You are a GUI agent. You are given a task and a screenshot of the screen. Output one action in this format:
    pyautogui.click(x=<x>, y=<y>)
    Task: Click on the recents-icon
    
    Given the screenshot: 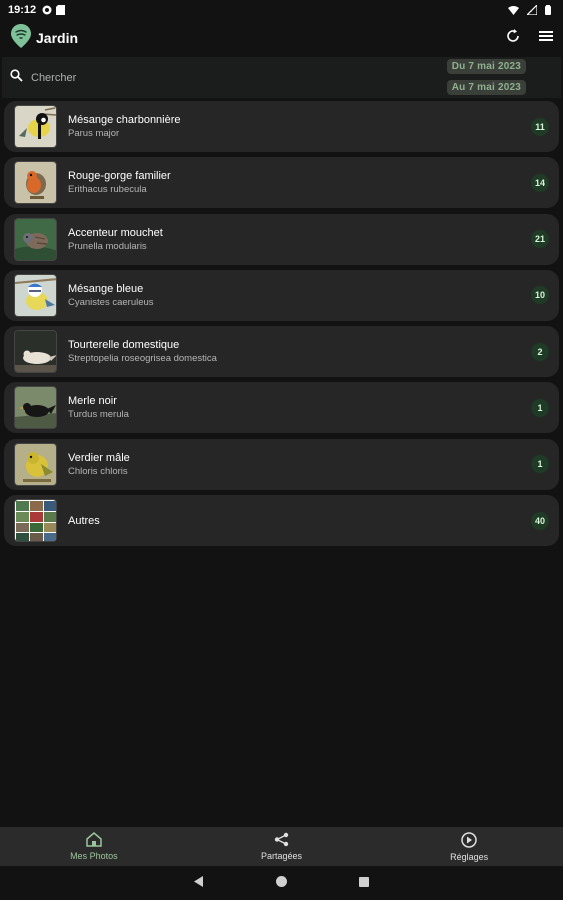 What is the action you would take?
    pyautogui.click(x=364, y=883)
    